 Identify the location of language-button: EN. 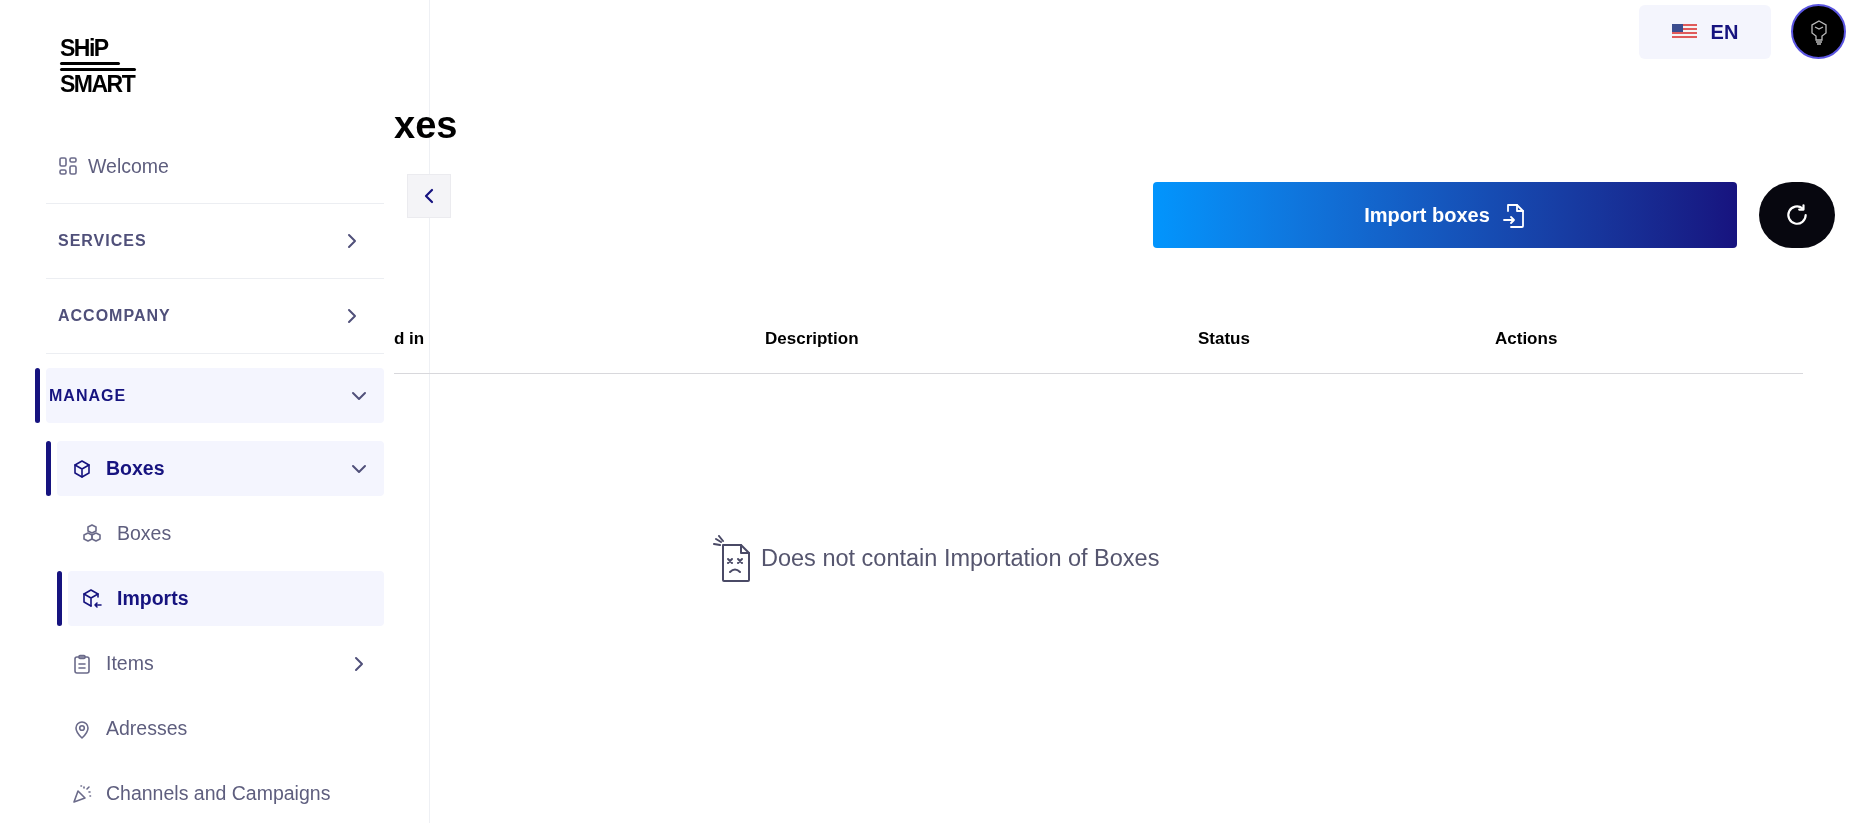
(1705, 31).